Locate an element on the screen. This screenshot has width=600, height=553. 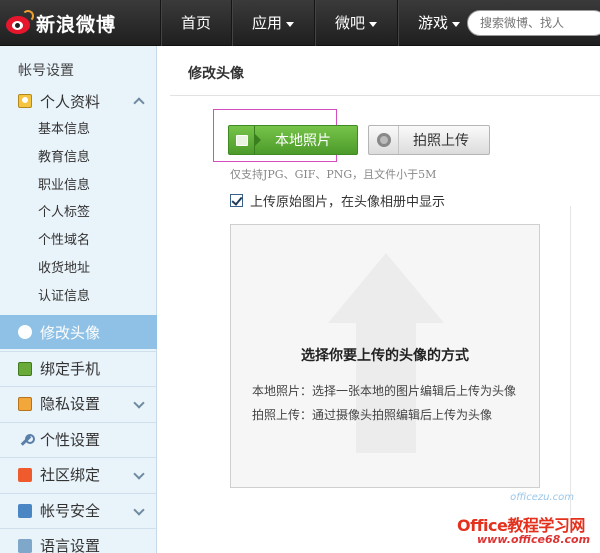
sidebar-item-label: 隐私设置 is located at coordinates (70, 404).